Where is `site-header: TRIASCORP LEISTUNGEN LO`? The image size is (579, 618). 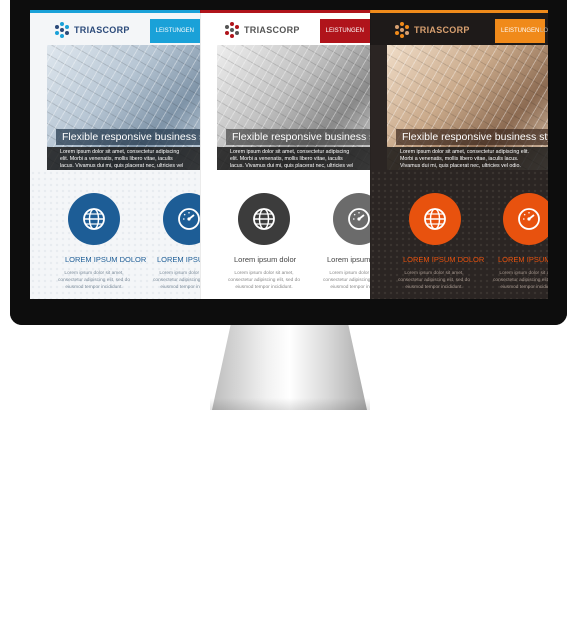
site-header: TRIASCORP LEISTUNGEN LO is located at coordinates (459, 29).